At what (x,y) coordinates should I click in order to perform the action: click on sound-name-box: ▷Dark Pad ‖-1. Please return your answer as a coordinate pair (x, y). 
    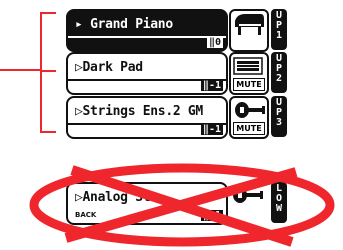
    Looking at the image, I should click on (147, 73).